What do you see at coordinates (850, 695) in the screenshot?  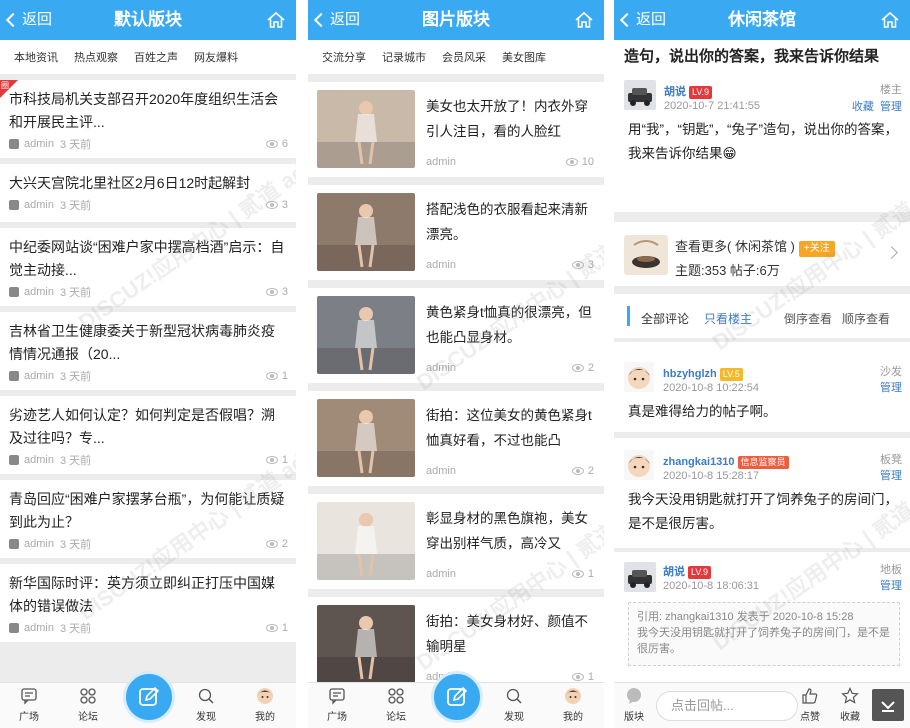 I see `star-icon` at bounding box center [850, 695].